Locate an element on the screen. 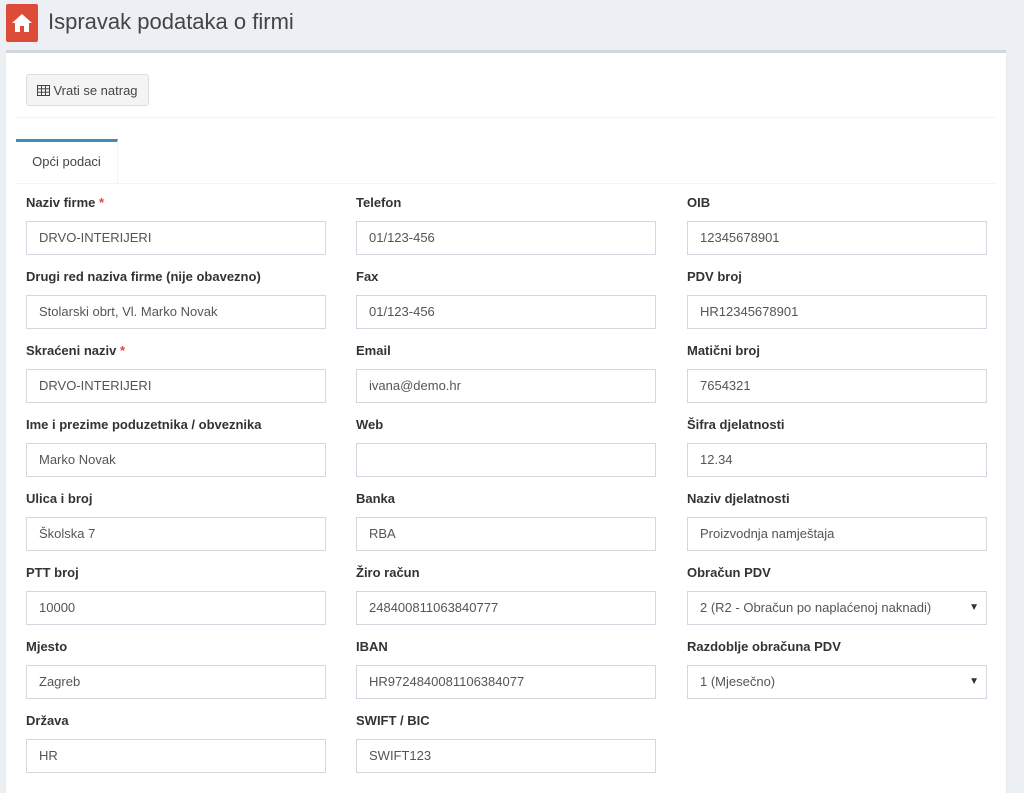  field-label-text: Ime i prezime poduzetnika / obveznika is located at coordinates (144, 424).